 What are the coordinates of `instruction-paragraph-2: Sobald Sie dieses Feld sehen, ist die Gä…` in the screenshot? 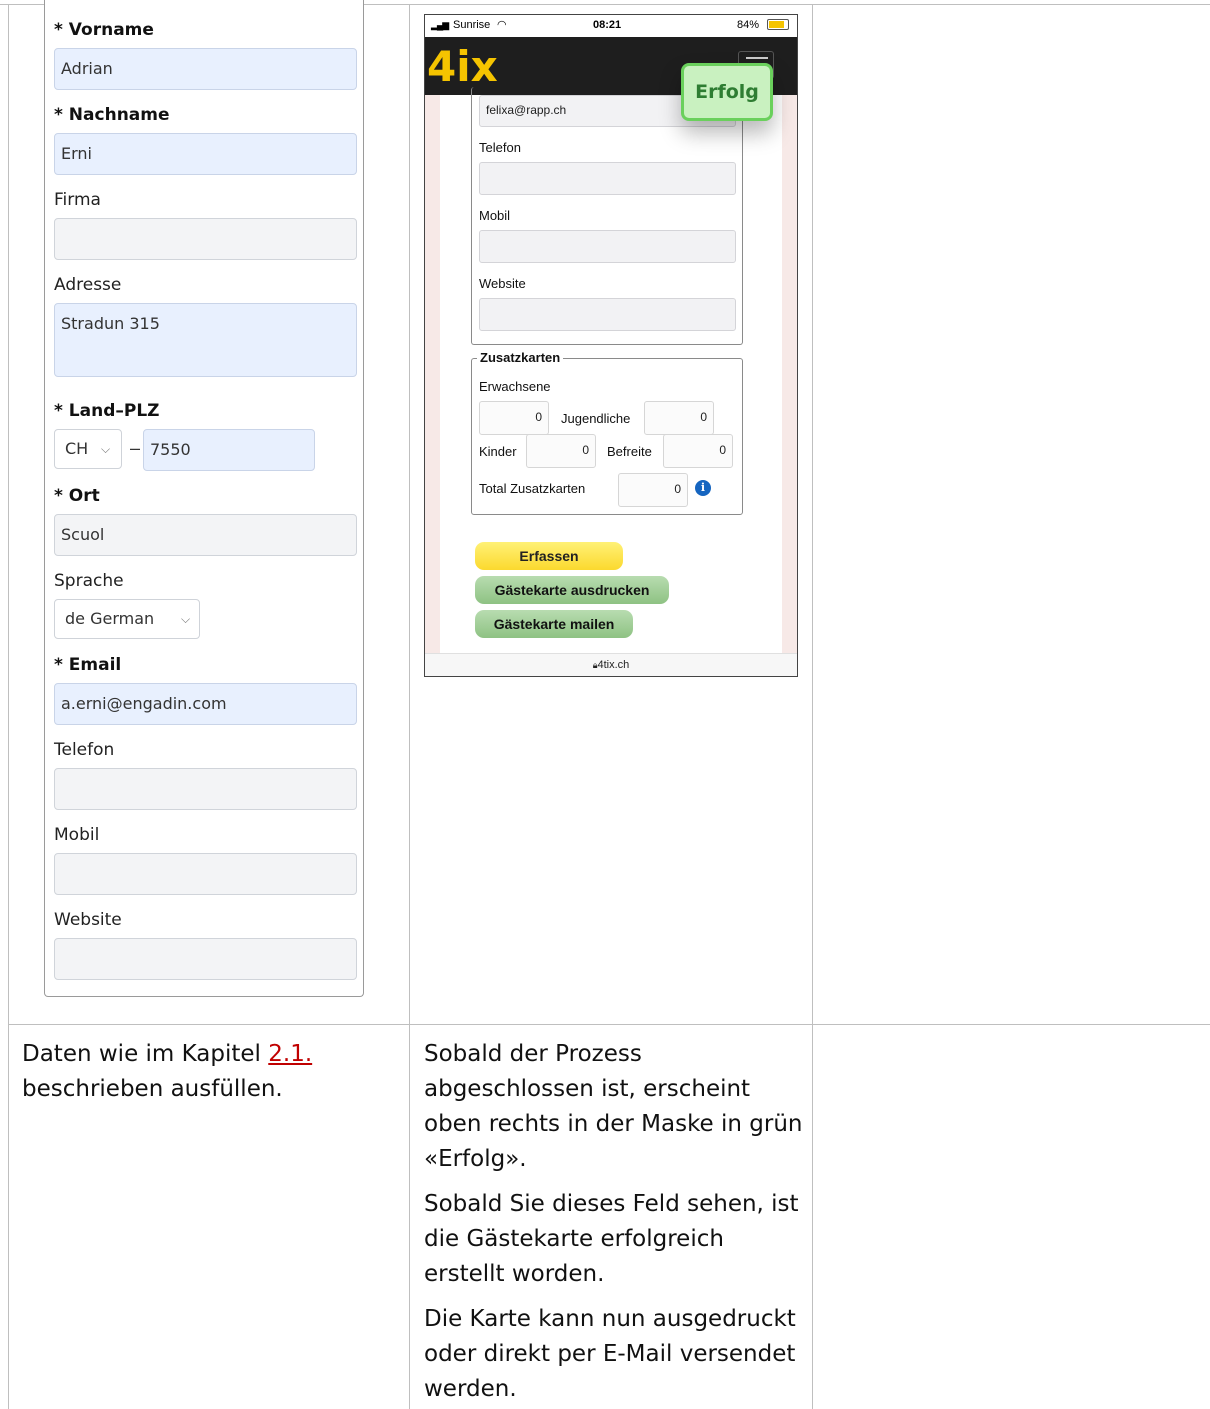 It's located at (611, 1239).